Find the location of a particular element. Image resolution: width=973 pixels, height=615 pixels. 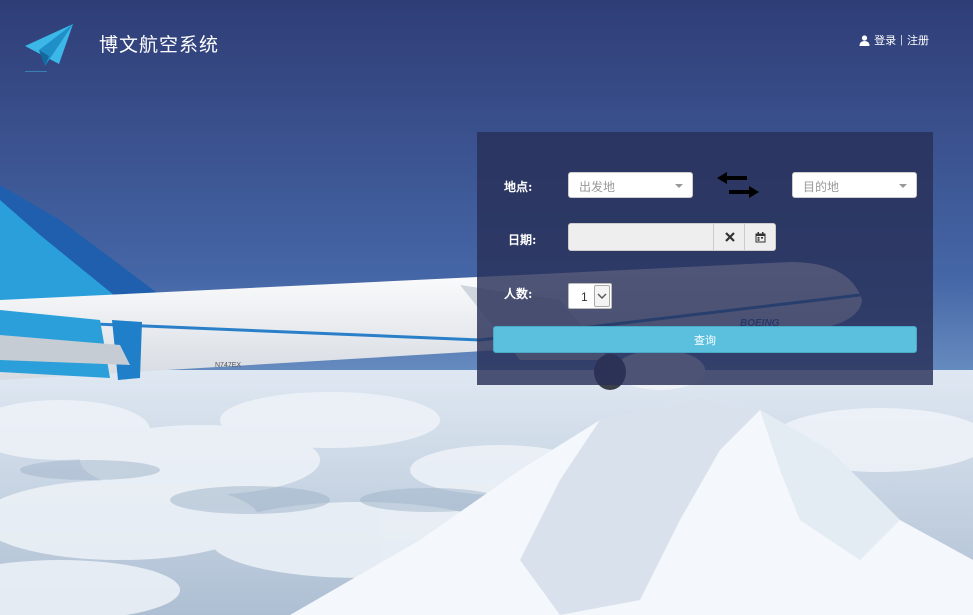

login-link: 登录 is located at coordinates (885, 40).